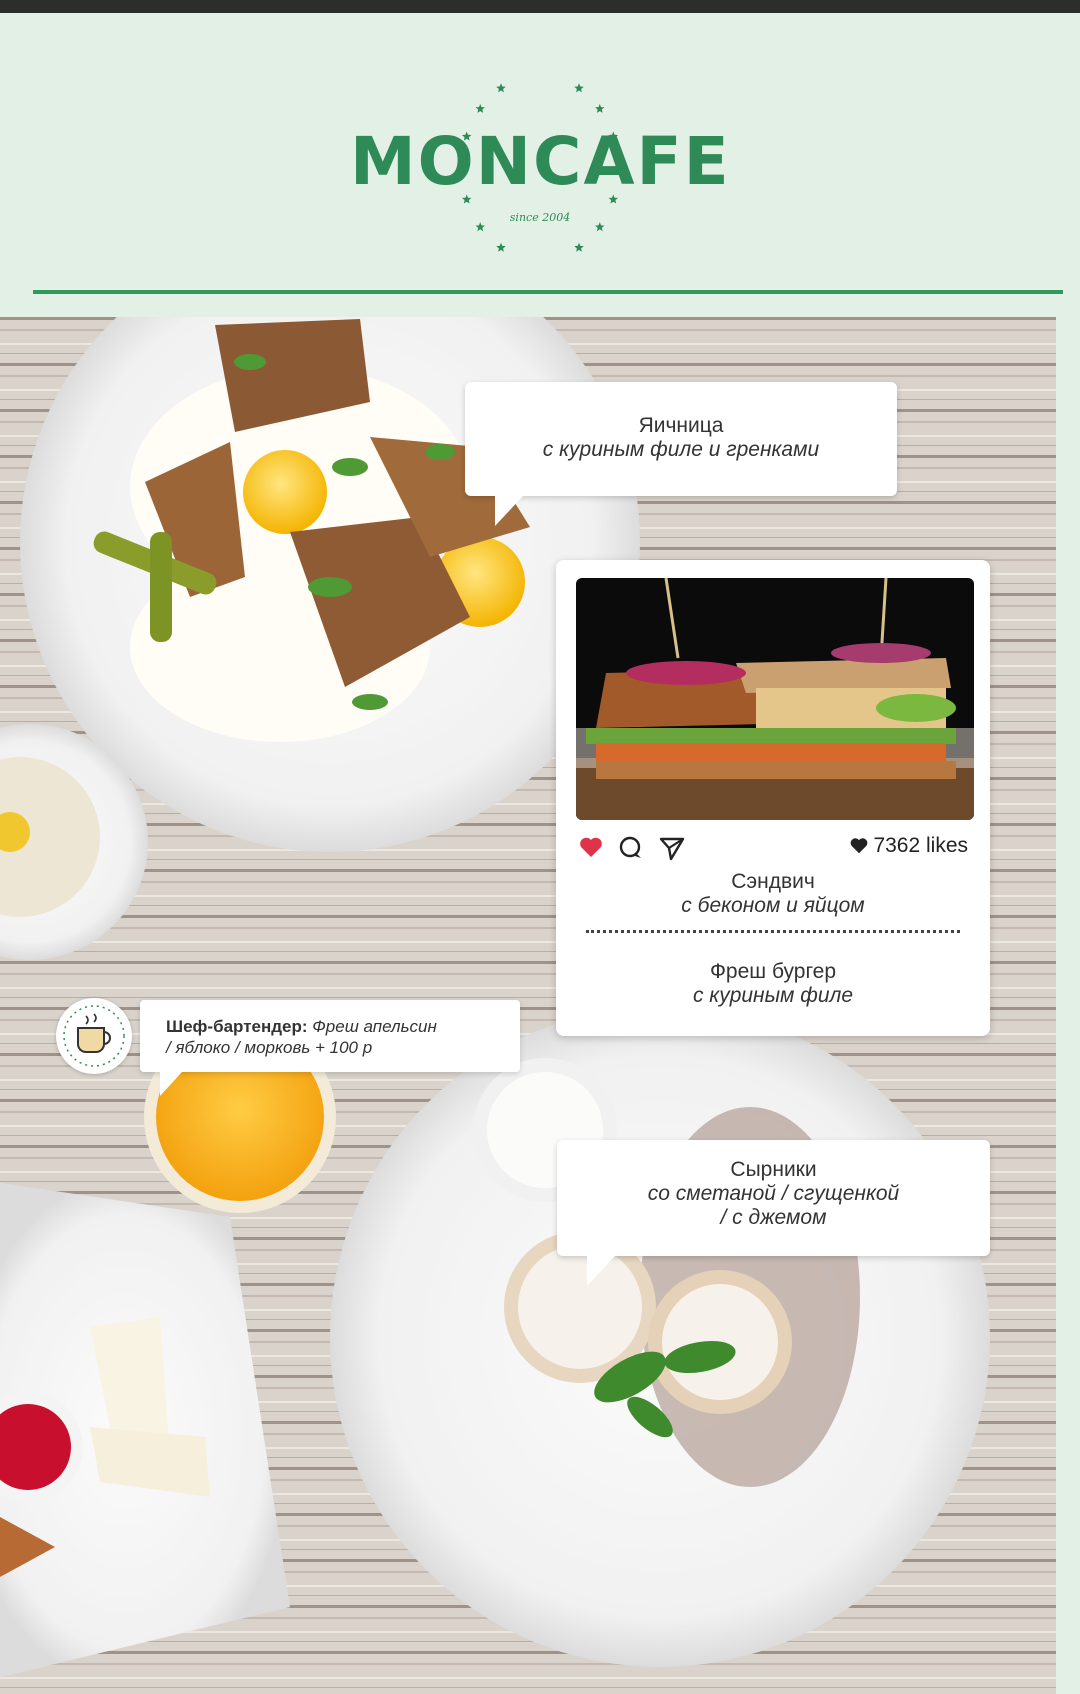 This screenshot has height=1694, width=1080. Describe the element at coordinates (374, 1026) in the screenshot. I see `chef-text-1: Фреш апельсин` at that location.